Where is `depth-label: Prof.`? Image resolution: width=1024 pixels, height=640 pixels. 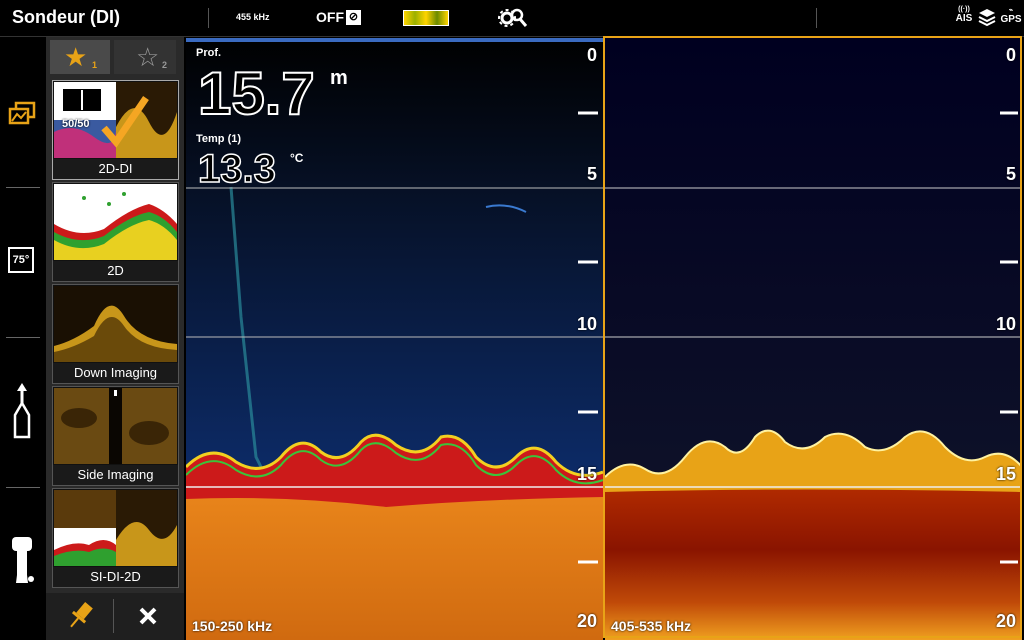
depth-label: Prof. is located at coordinates (209, 53).